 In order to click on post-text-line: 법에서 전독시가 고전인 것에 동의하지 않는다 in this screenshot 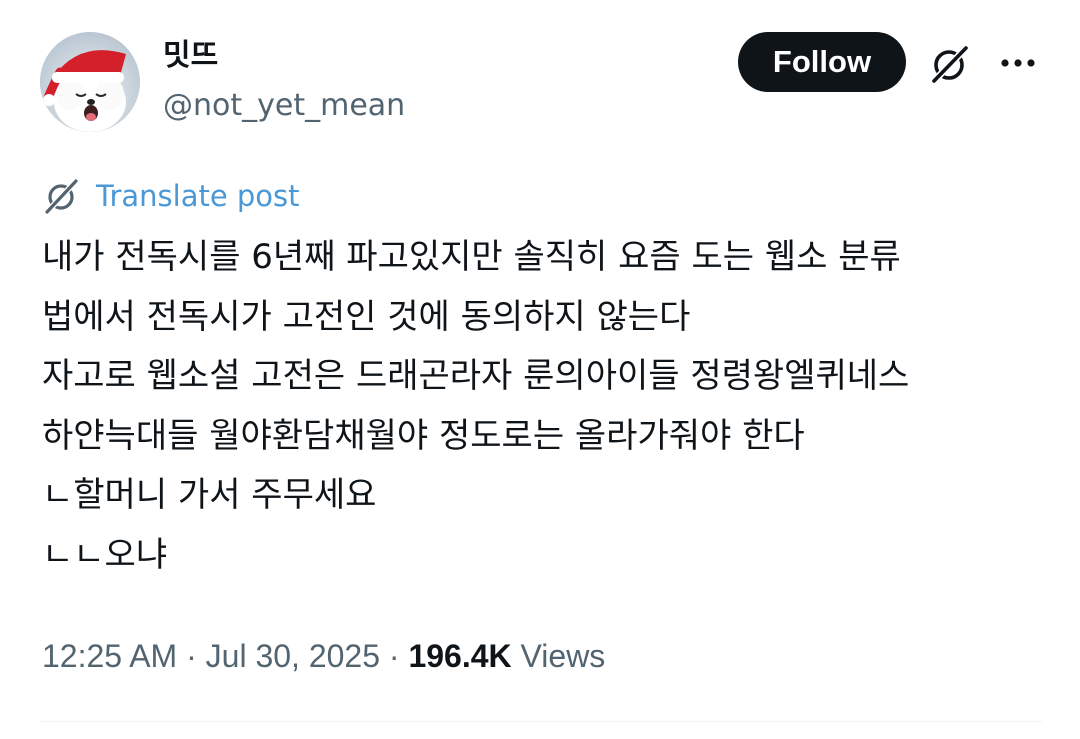, I will do `click(366, 316)`.